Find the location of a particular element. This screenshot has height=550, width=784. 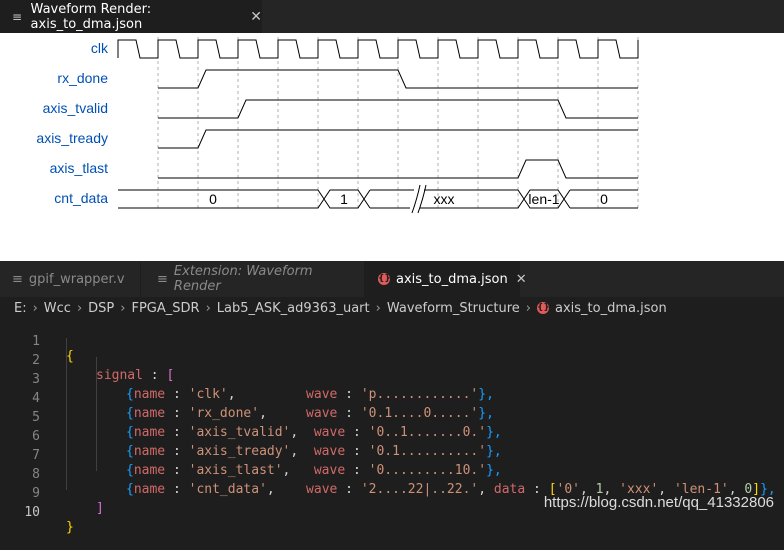

data-label-0-end: 0 is located at coordinates (604, 199).